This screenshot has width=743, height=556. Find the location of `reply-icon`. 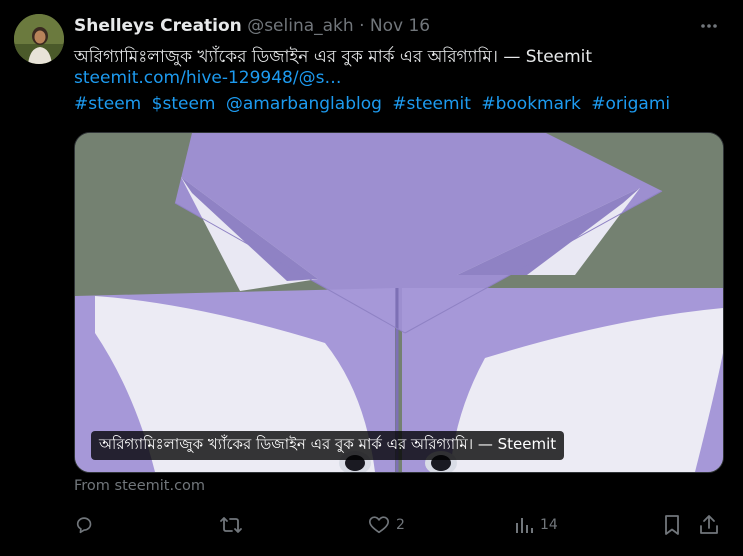

reply-icon is located at coordinates (84, 525).